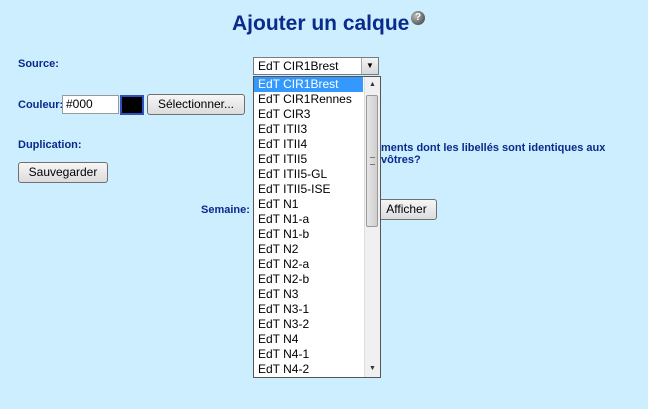 Image resolution: width=648 pixels, height=409 pixels. Describe the element at coordinates (308, 264) in the screenshot. I see `dropdown-option: EdT N2-a` at that location.